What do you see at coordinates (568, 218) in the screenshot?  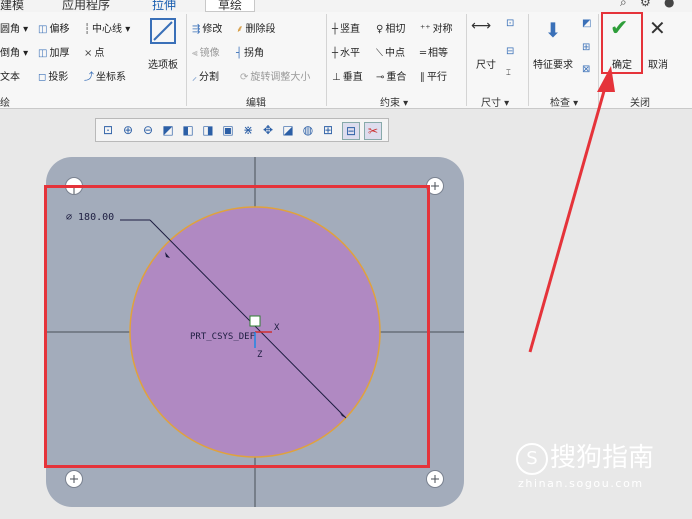 I see `arrow-shaft` at bounding box center [568, 218].